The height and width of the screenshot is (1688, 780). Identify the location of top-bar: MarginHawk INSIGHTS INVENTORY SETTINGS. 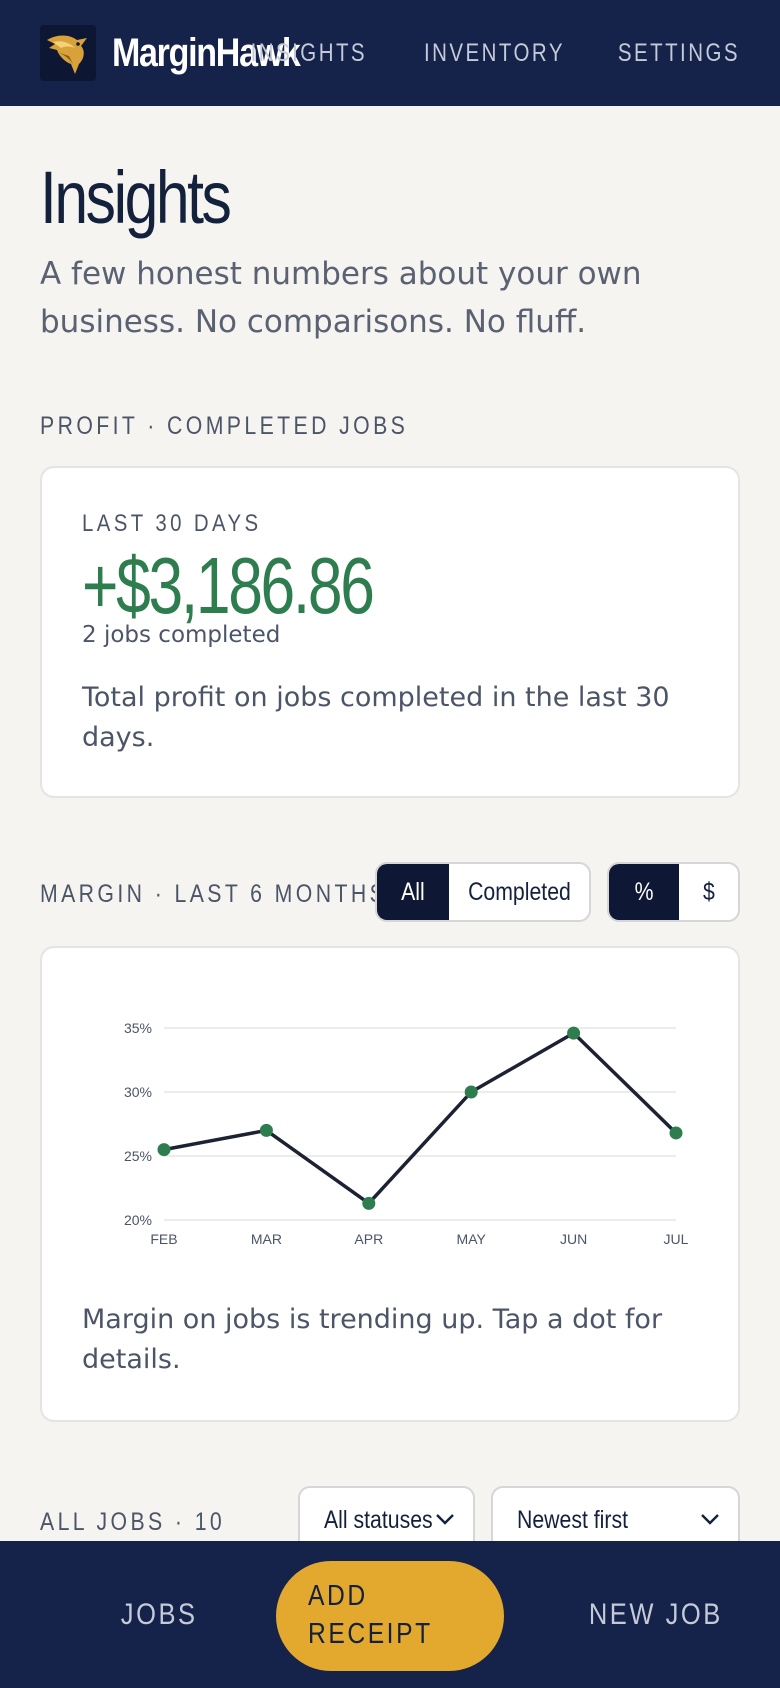
(390, 53).